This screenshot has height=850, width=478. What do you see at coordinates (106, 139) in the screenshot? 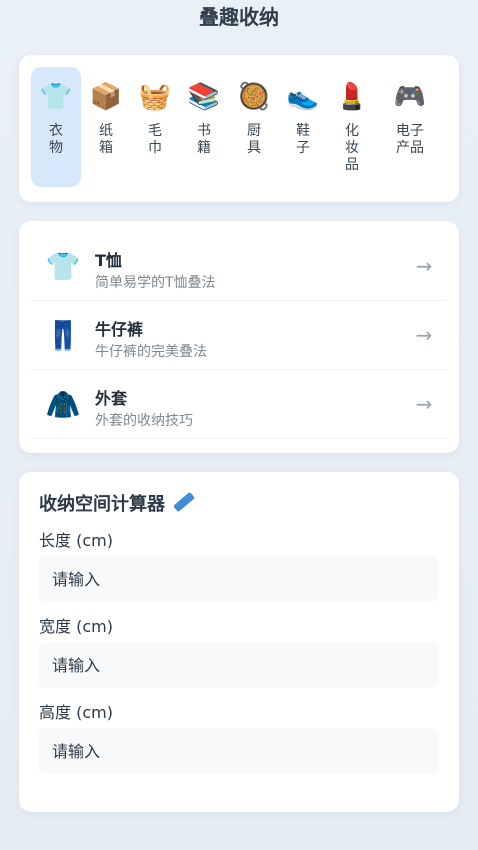
I see `category-label: 纸箱` at bounding box center [106, 139].